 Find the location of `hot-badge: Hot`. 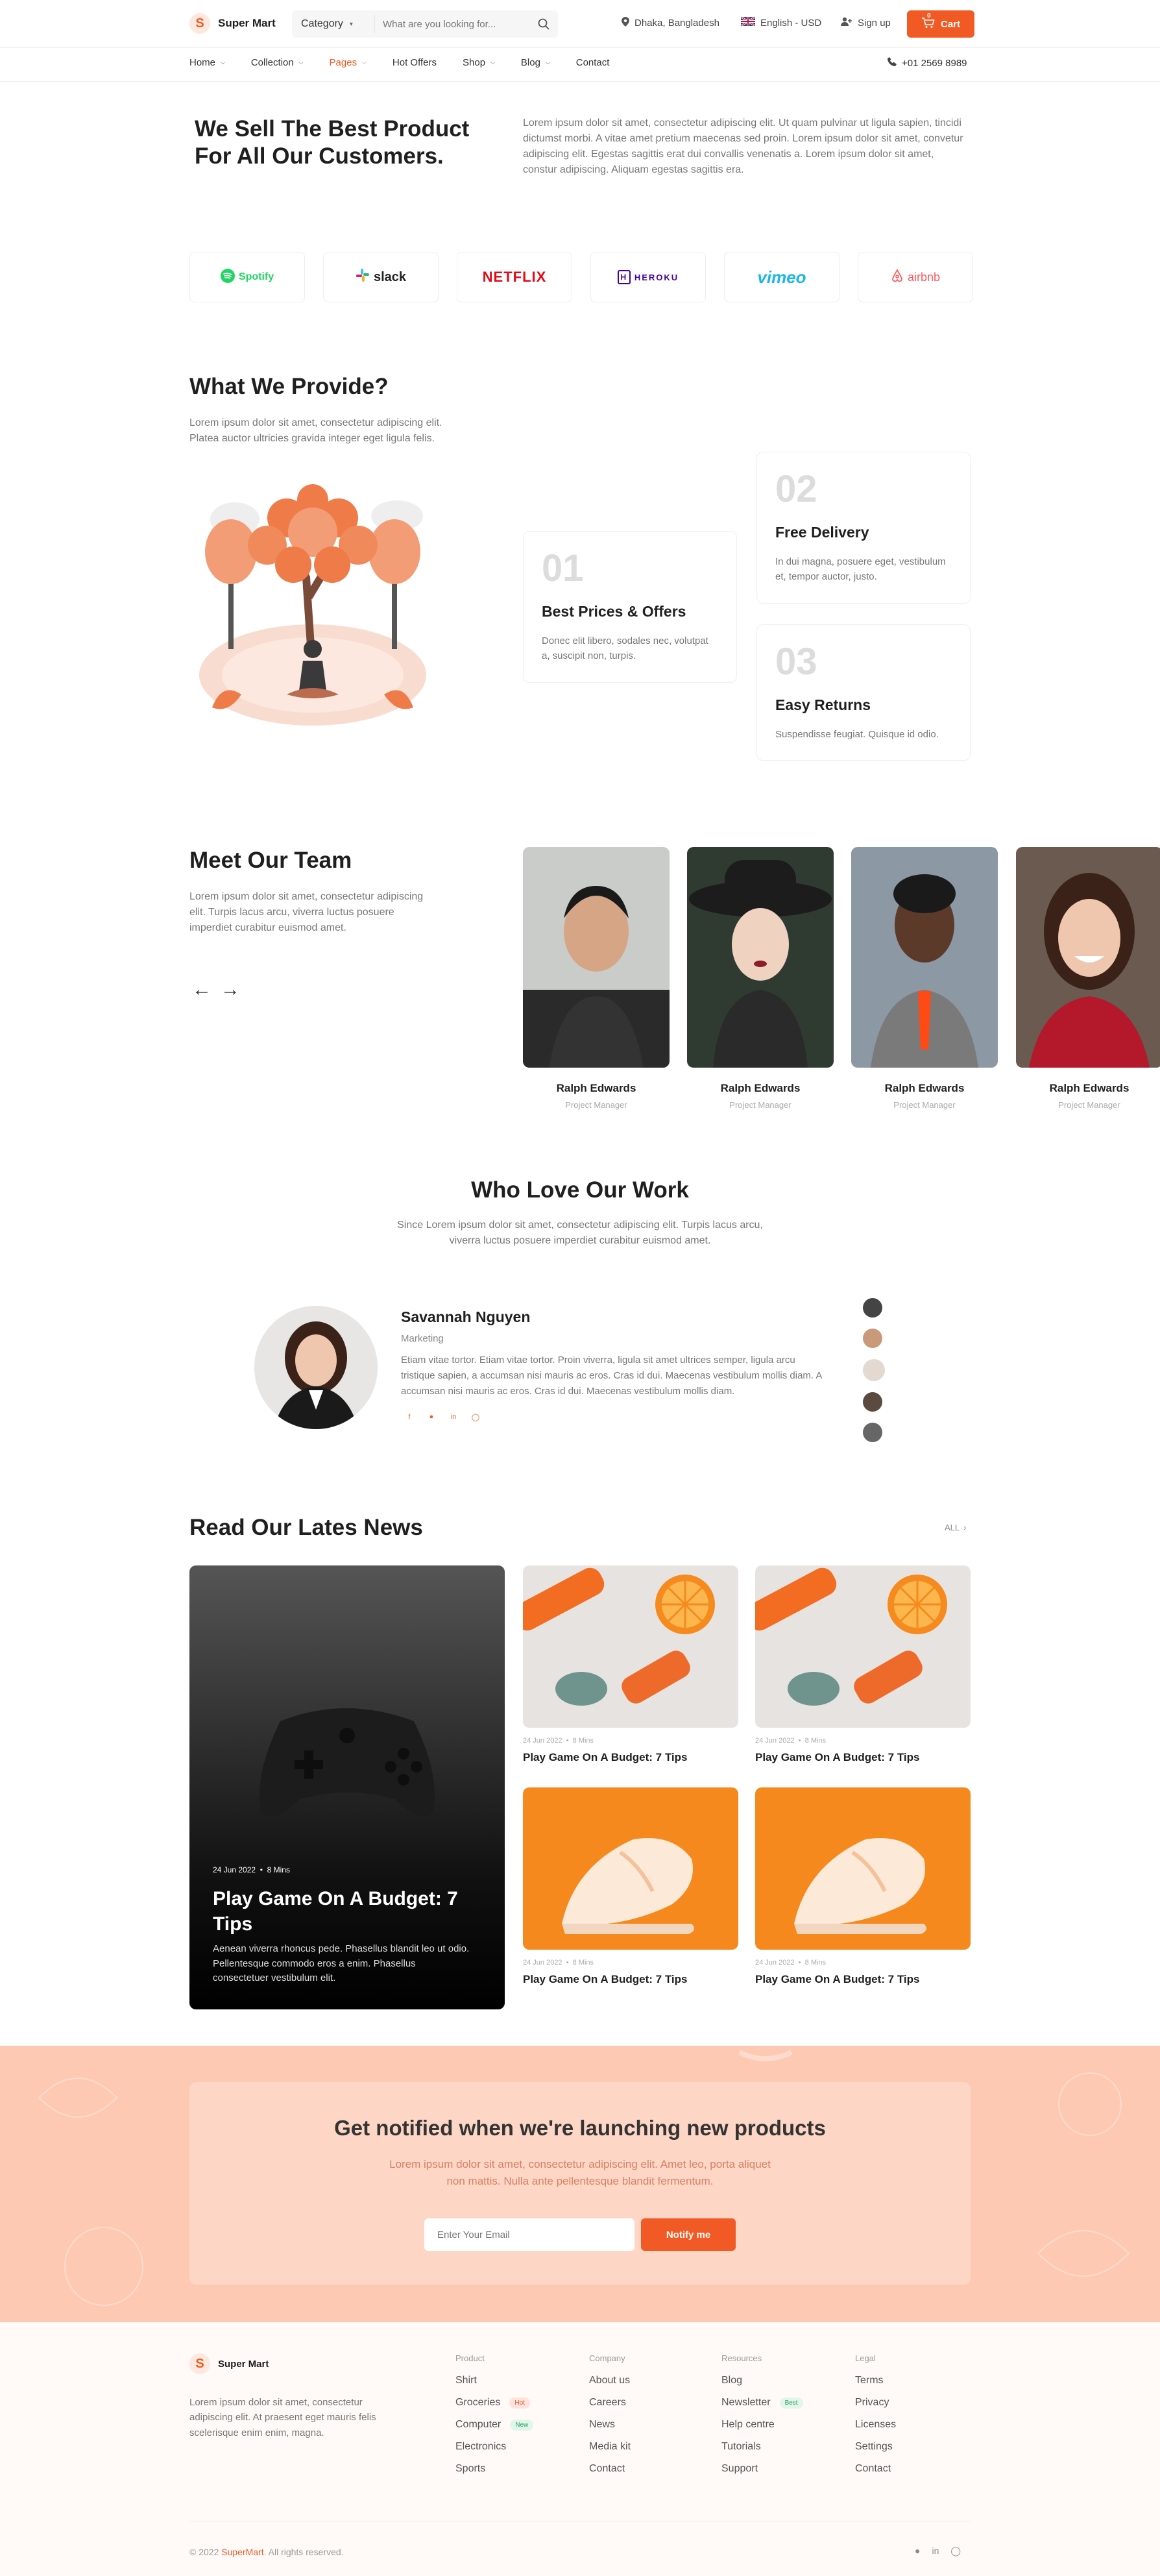

hot-badge: Hot is located at coordinates (519, 2403).